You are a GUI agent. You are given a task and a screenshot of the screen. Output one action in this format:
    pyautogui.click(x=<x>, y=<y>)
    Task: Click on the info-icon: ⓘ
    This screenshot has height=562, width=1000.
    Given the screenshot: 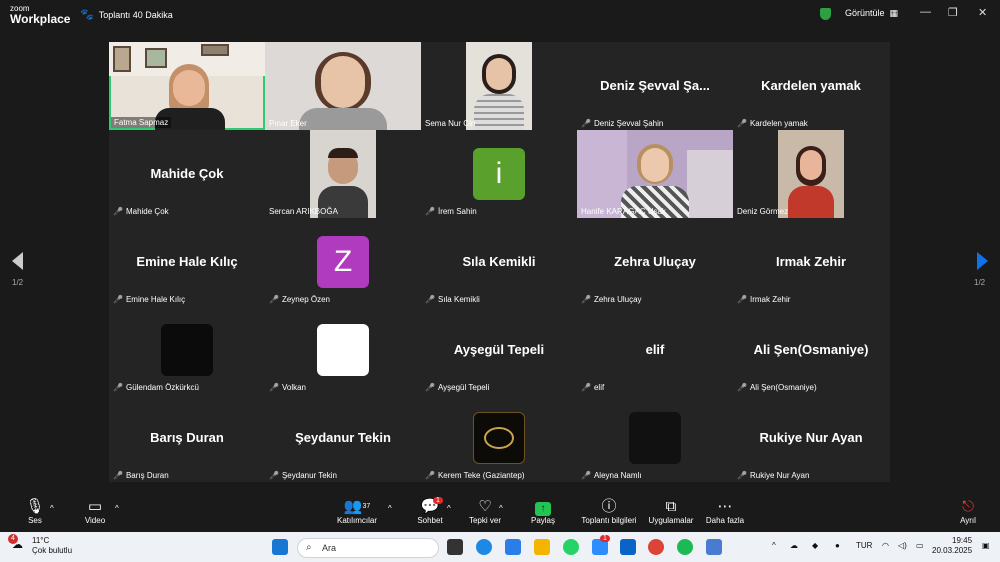 What is the action you would take?
    pyautogui.click(x=609, y=506)
    